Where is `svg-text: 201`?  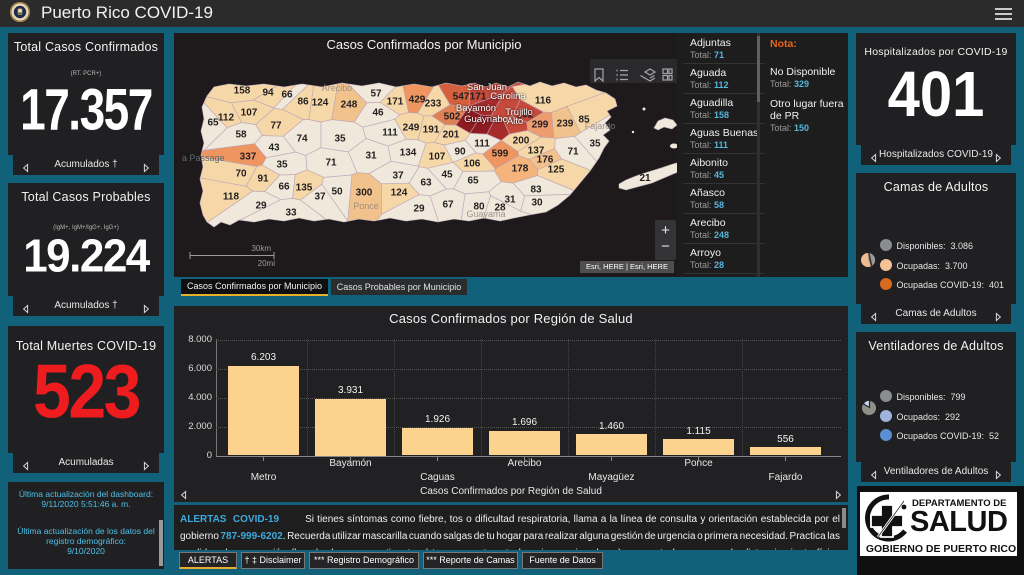
svg-text: 201 is located at coordinates (451, 135).